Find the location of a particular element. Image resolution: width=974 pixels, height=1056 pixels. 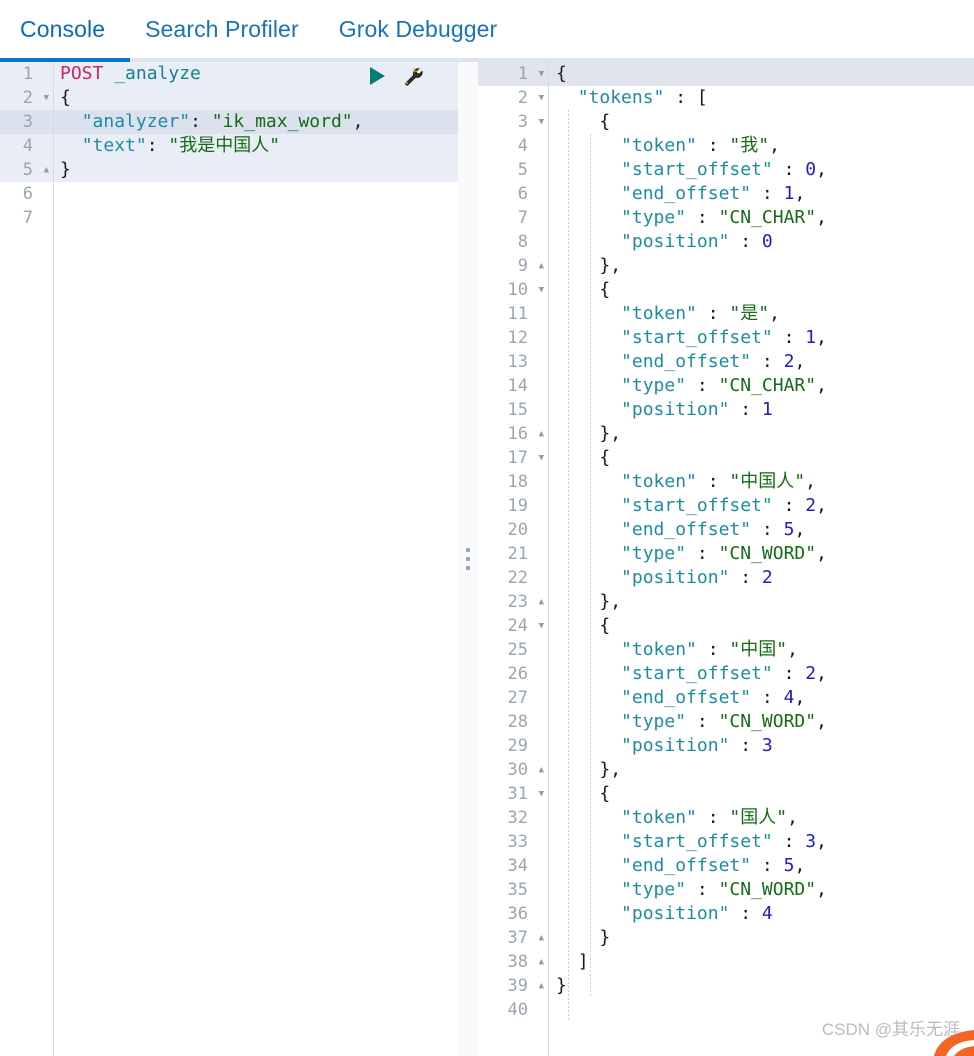

request-gutter: 1 2 ▼ 3 4 5 ▲ 6 7 is located at coordinates (26, 559).